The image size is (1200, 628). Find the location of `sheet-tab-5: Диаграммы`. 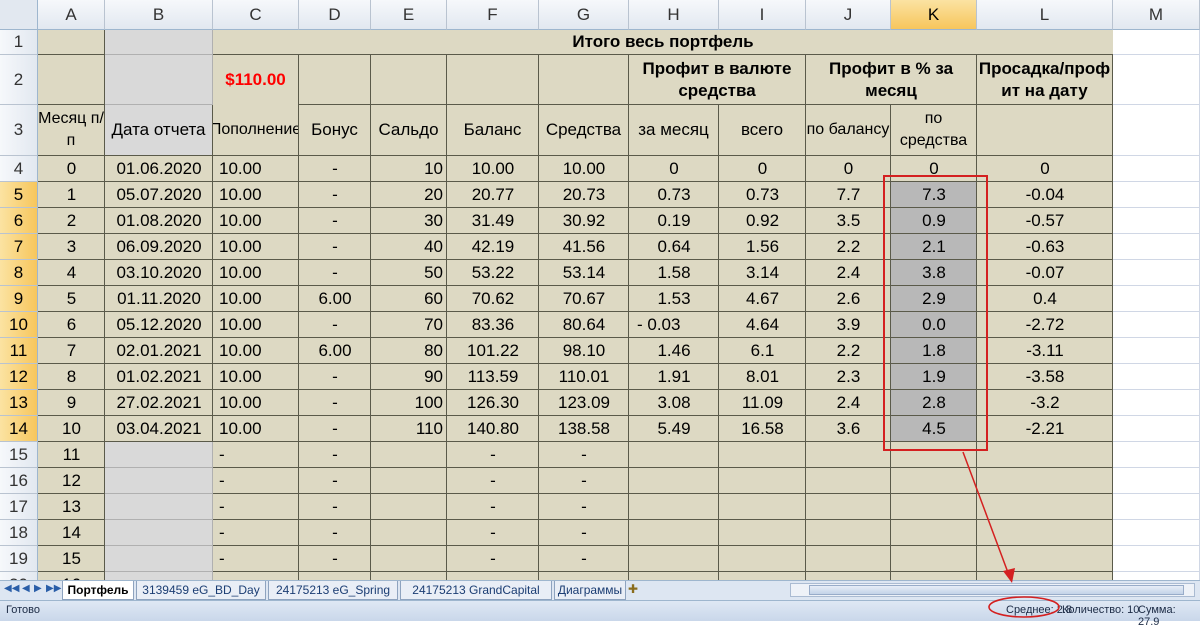

sheet-tab-5: Диаграммы is located at coordinates (590, 590).